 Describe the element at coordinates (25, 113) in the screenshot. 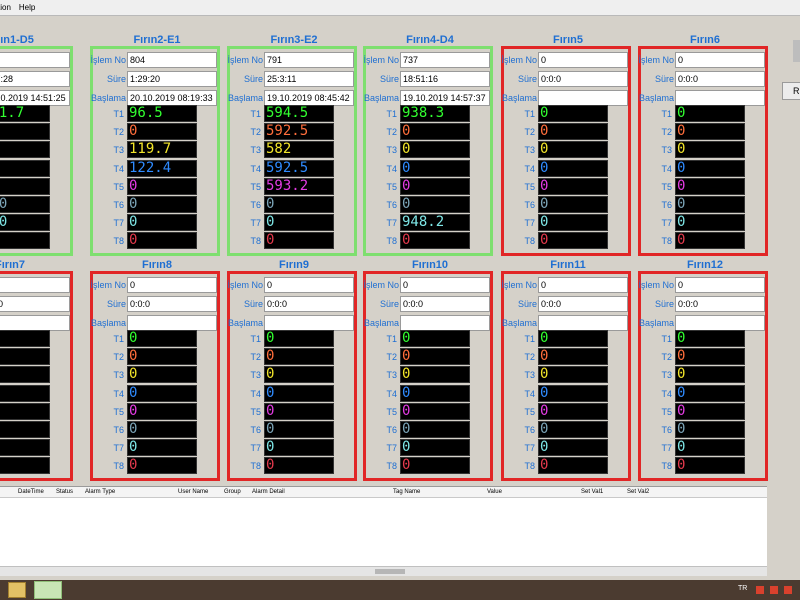

I see `temperature-display: 801.7` at that location.